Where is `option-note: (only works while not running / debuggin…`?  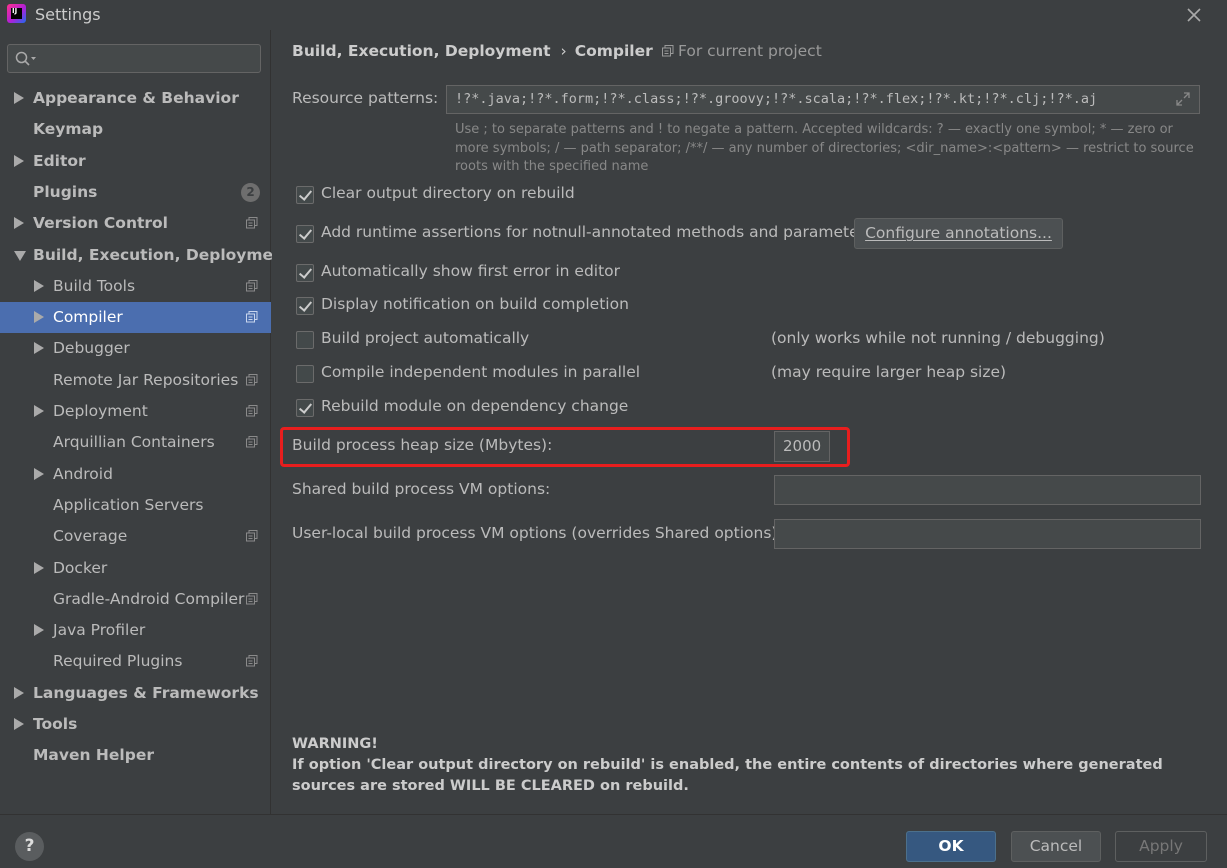 option-note: (only works while not running / debuggin… is located at coordinates (938, 338).